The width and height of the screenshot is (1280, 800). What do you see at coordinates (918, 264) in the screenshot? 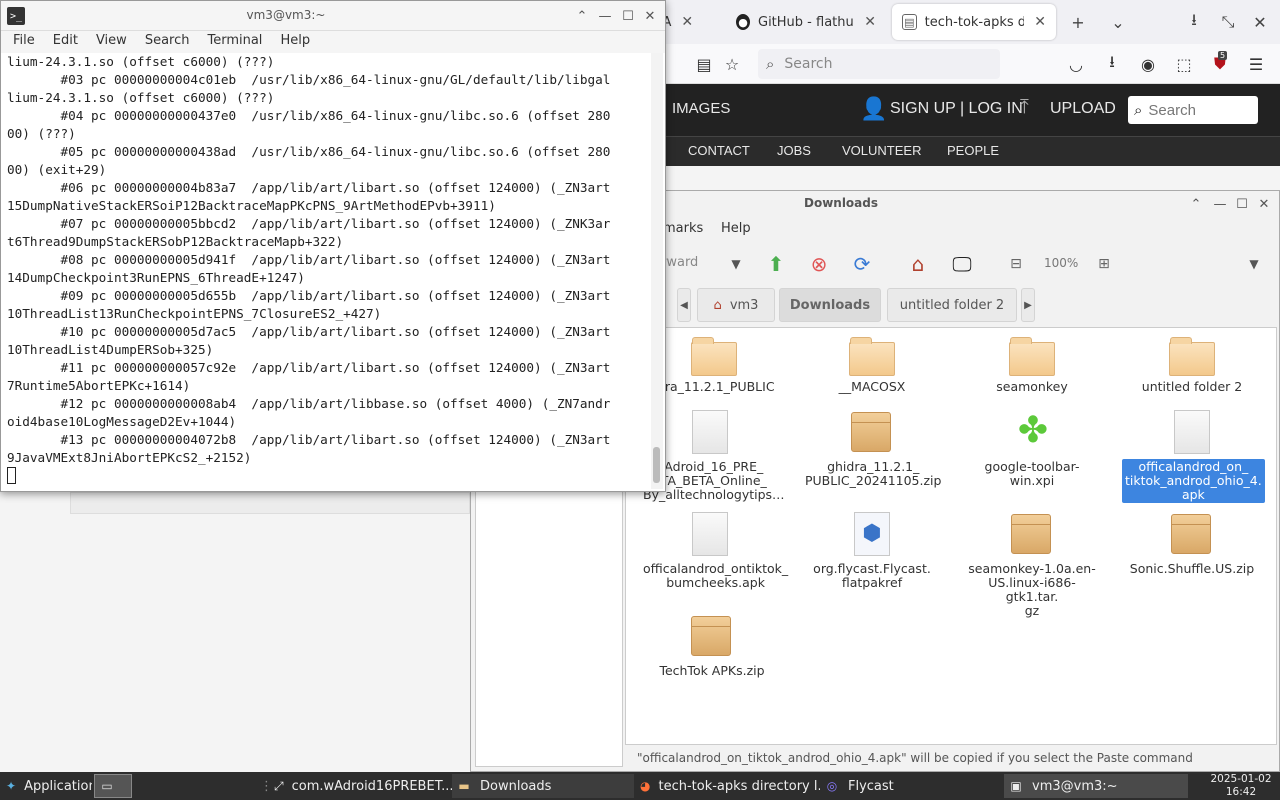
I see `home-icon: ⌂` at bounding box center [918, 264].